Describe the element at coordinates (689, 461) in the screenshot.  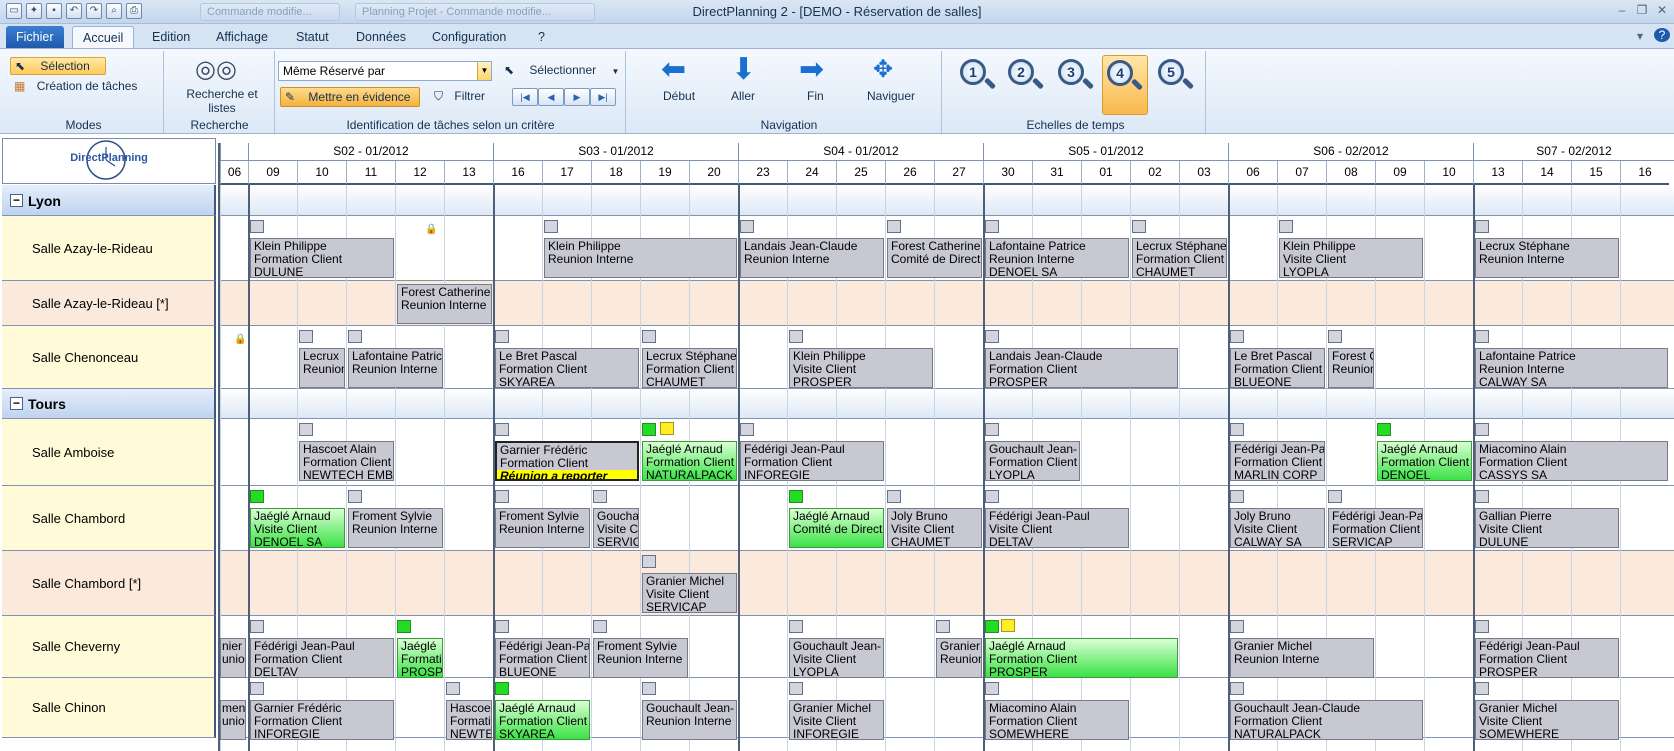
I see `task-bar: Jaéglé Arnaud Formation Client NATURALPACK` at that location.